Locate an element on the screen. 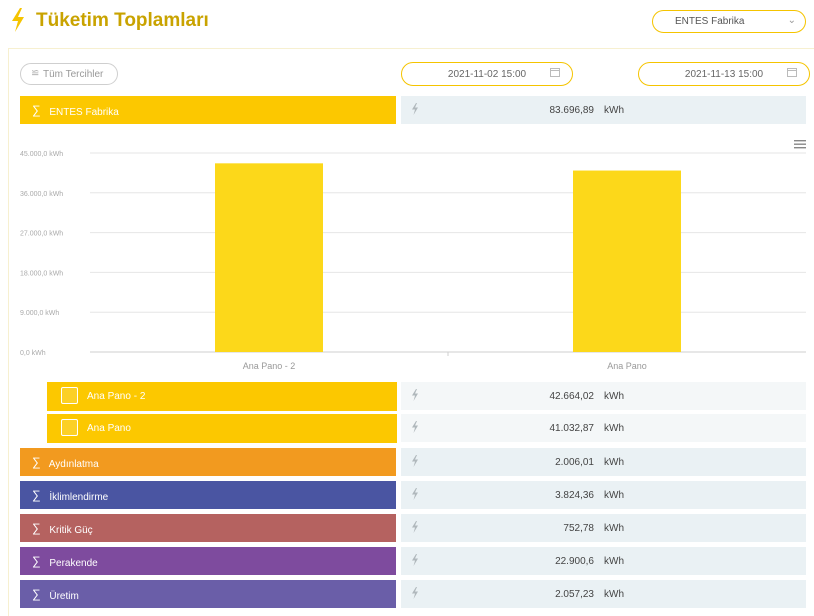  y-tick-label: 9.000,0 kWh is located at coordinates (39, 313).